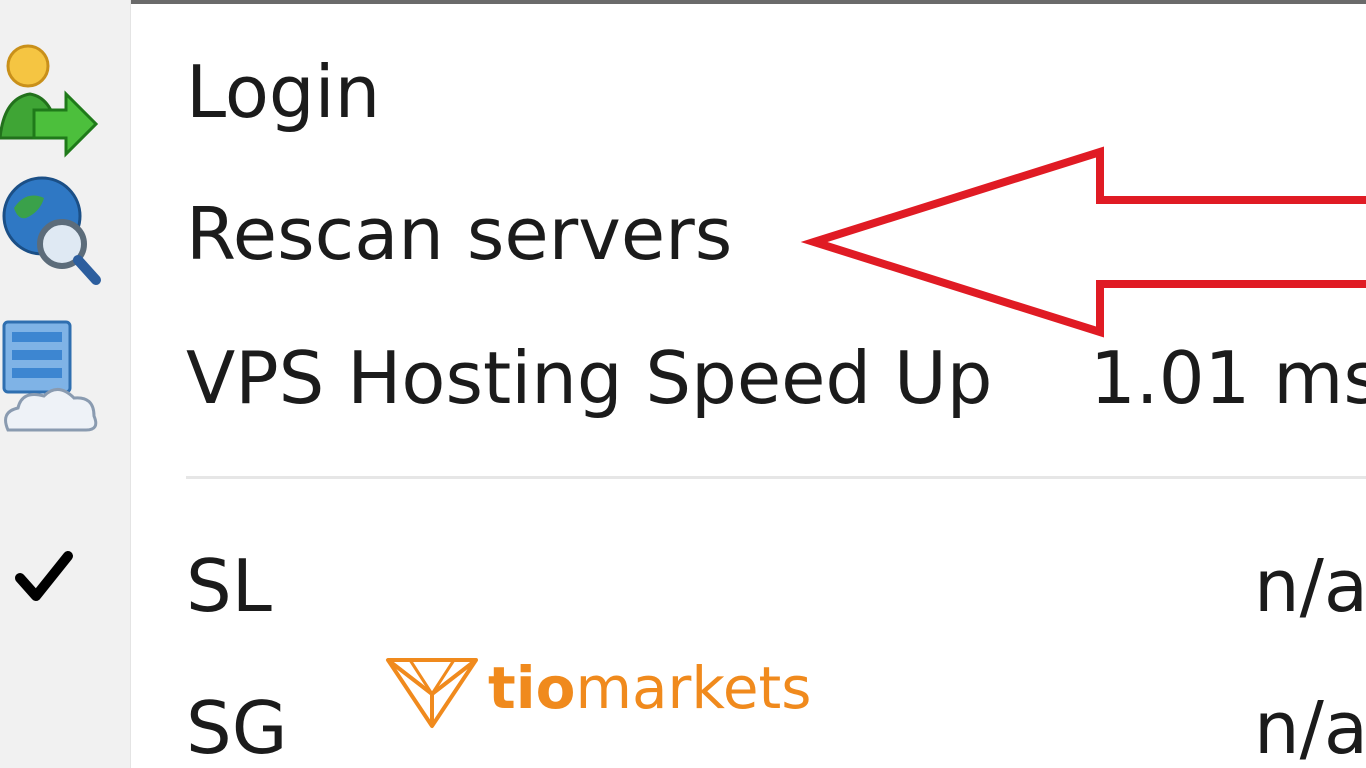 This screenshot has width=1366, height=768. What do you see at coordinates (683, 2) in the screenshot?
I see `menu-top-border` at bounding box center [683, 2].